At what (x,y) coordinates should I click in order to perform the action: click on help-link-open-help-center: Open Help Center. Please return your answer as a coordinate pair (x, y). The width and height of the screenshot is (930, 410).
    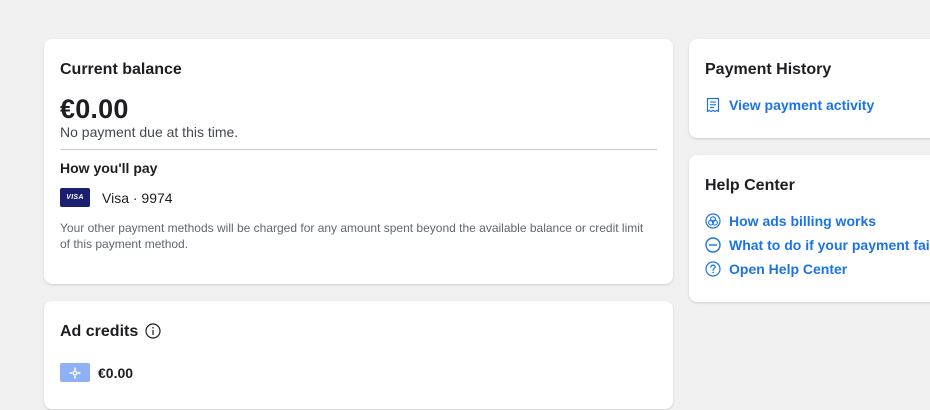
    Looking at the image, I should click on (776, 269).